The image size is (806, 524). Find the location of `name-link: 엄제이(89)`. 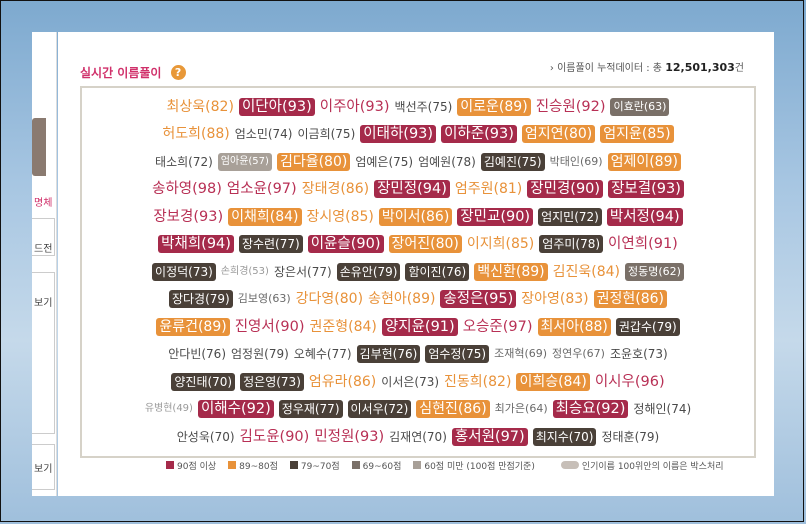

name-link: 엄제이(89) is located at coordinates (644, 161).